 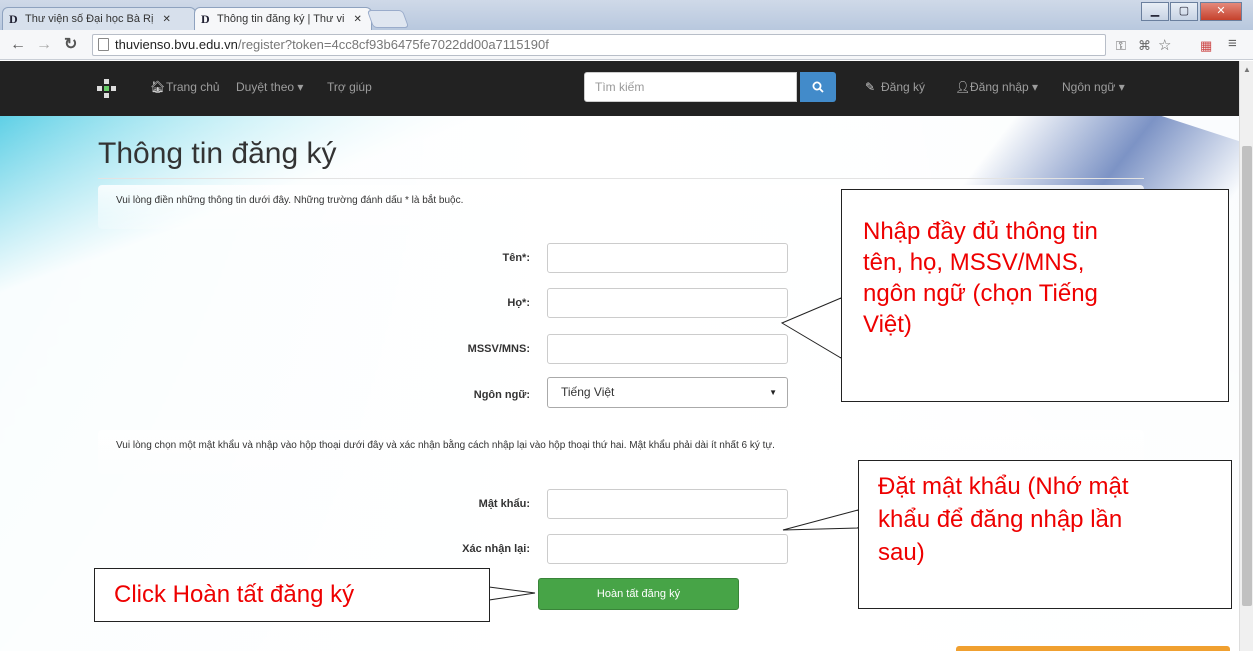 I want to click on nav-help: Trợ giúp, so click(x=349, y=87).